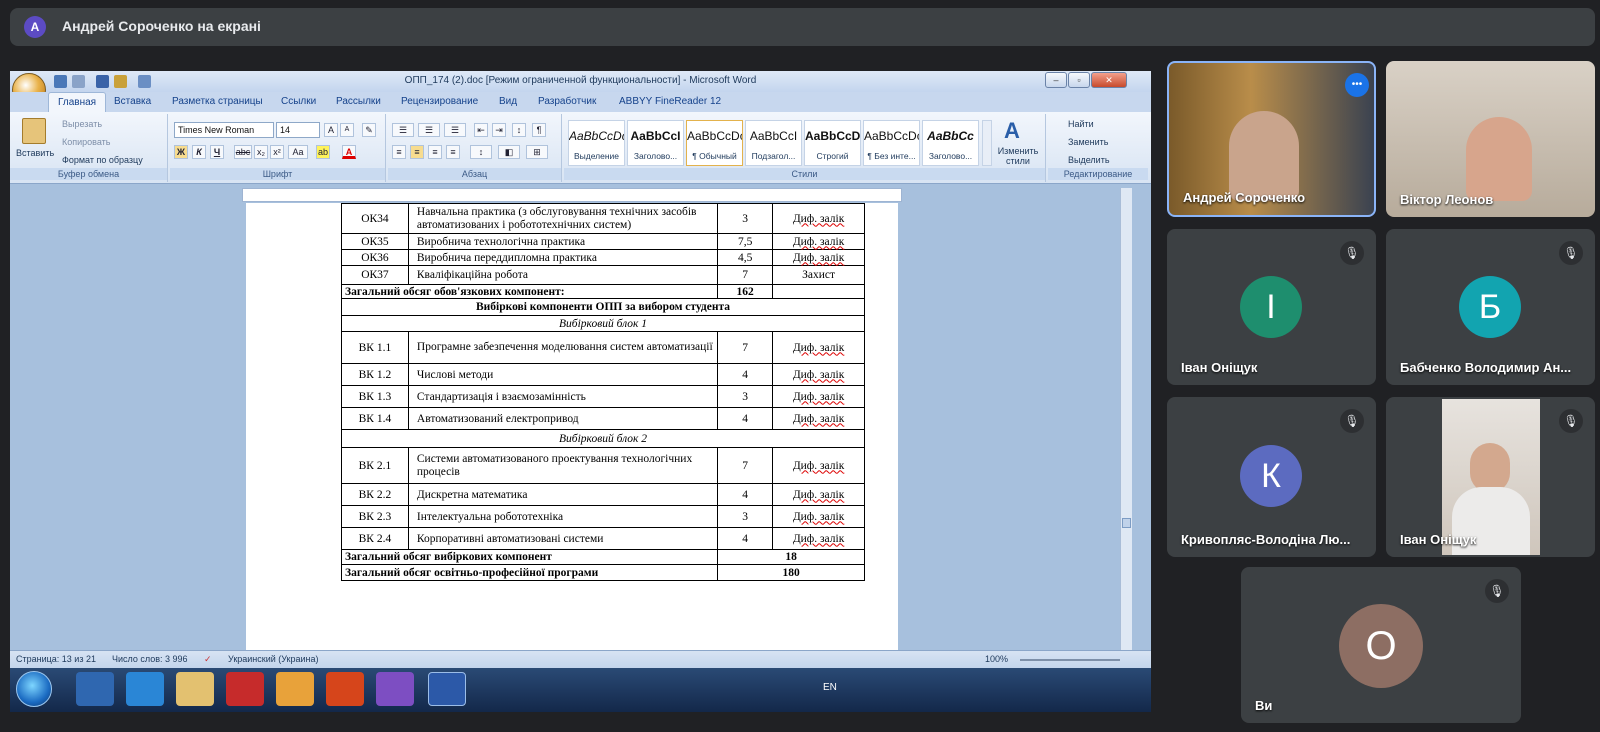  I want to click on decrease-indent-icon: ⇤, so click(481, 130).